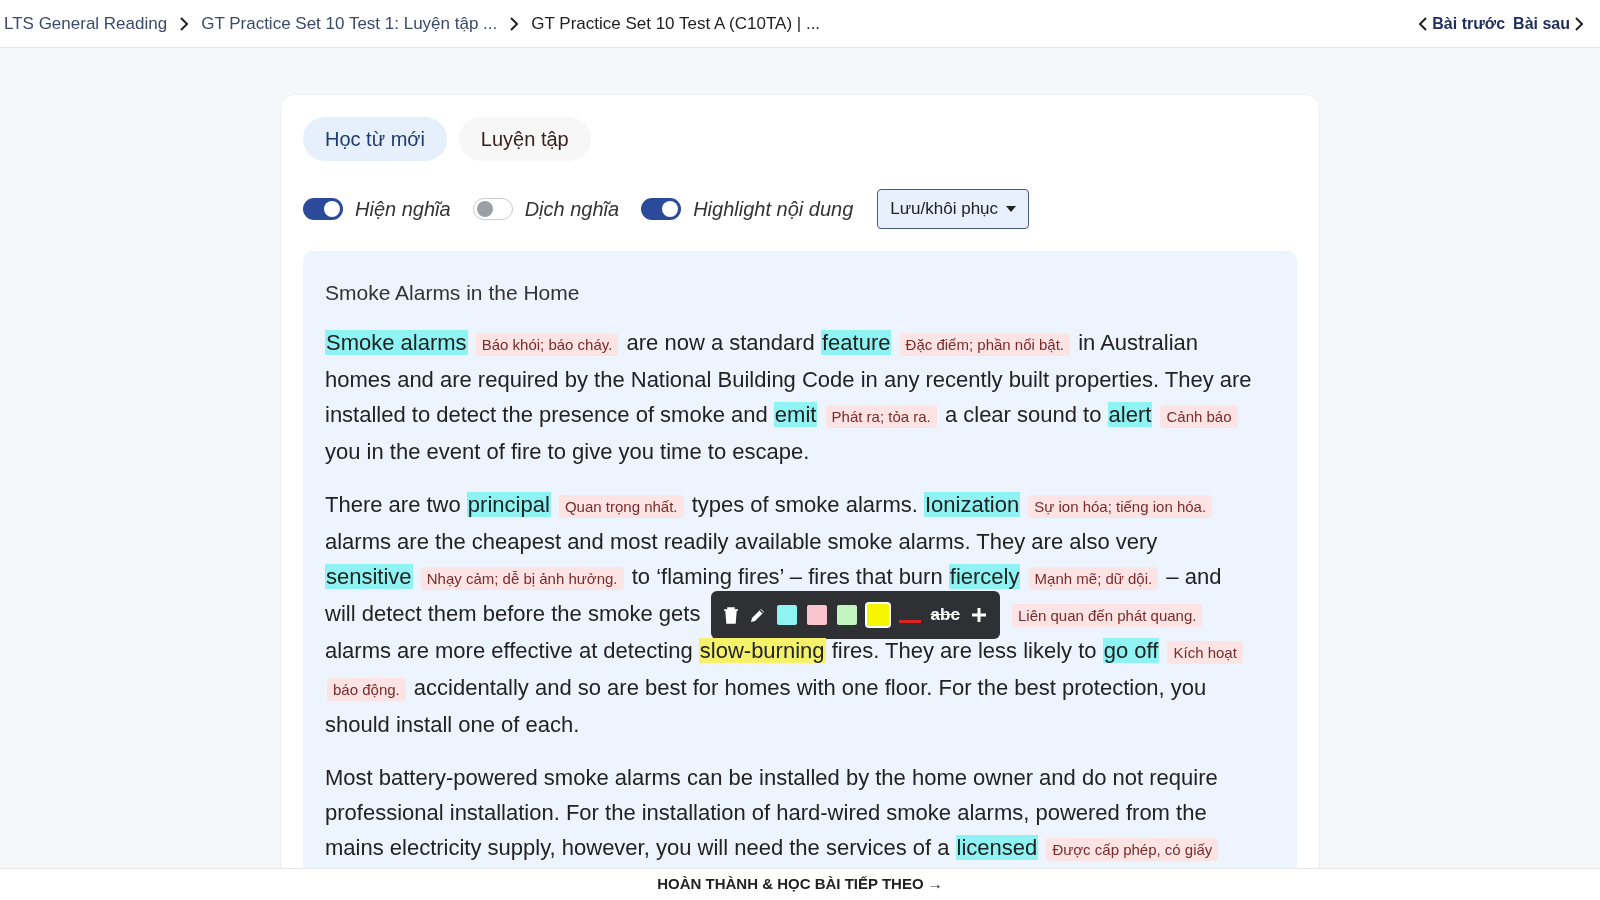  What do you see at coordinates (572, 209) in the screenshot?
I see `toggle-label: Dịch nghĩa` at bounding box center [572, 209].